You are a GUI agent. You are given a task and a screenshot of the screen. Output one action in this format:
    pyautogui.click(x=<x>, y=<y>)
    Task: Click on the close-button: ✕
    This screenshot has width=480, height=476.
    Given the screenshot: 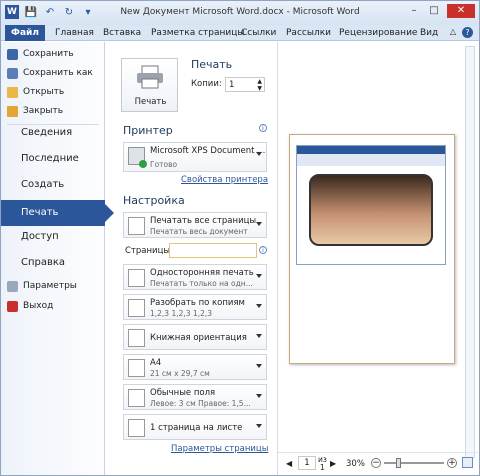 What is the action you would take?
    pyautogui.click(x=461, y=11)
    